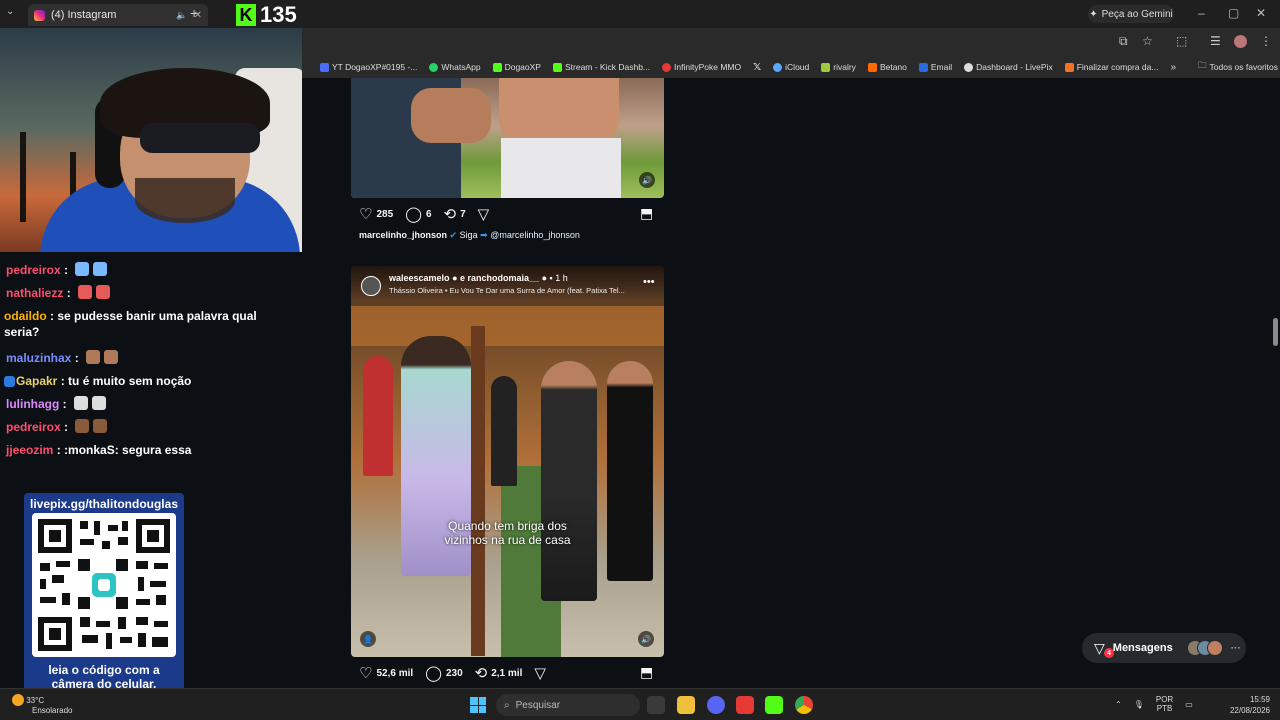 This screenshot has width=1280, height=720. Describe the element at coordinates (42, 705) in the screenshot. I see `weather-widget: 33°C Ensolarado` at that location.